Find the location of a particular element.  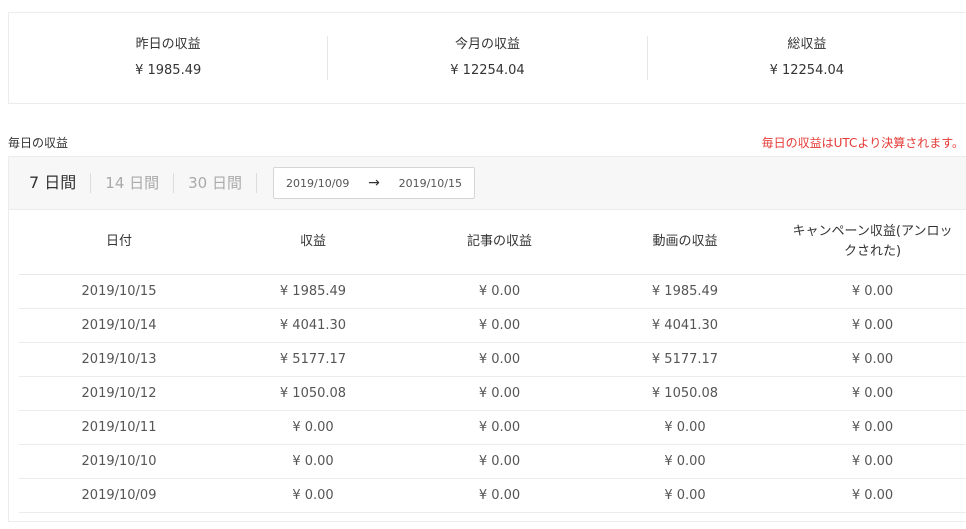

campaign-earnings-header-text: キャンペーン収益(アンロックされた) is located at coordinates (872, 241).